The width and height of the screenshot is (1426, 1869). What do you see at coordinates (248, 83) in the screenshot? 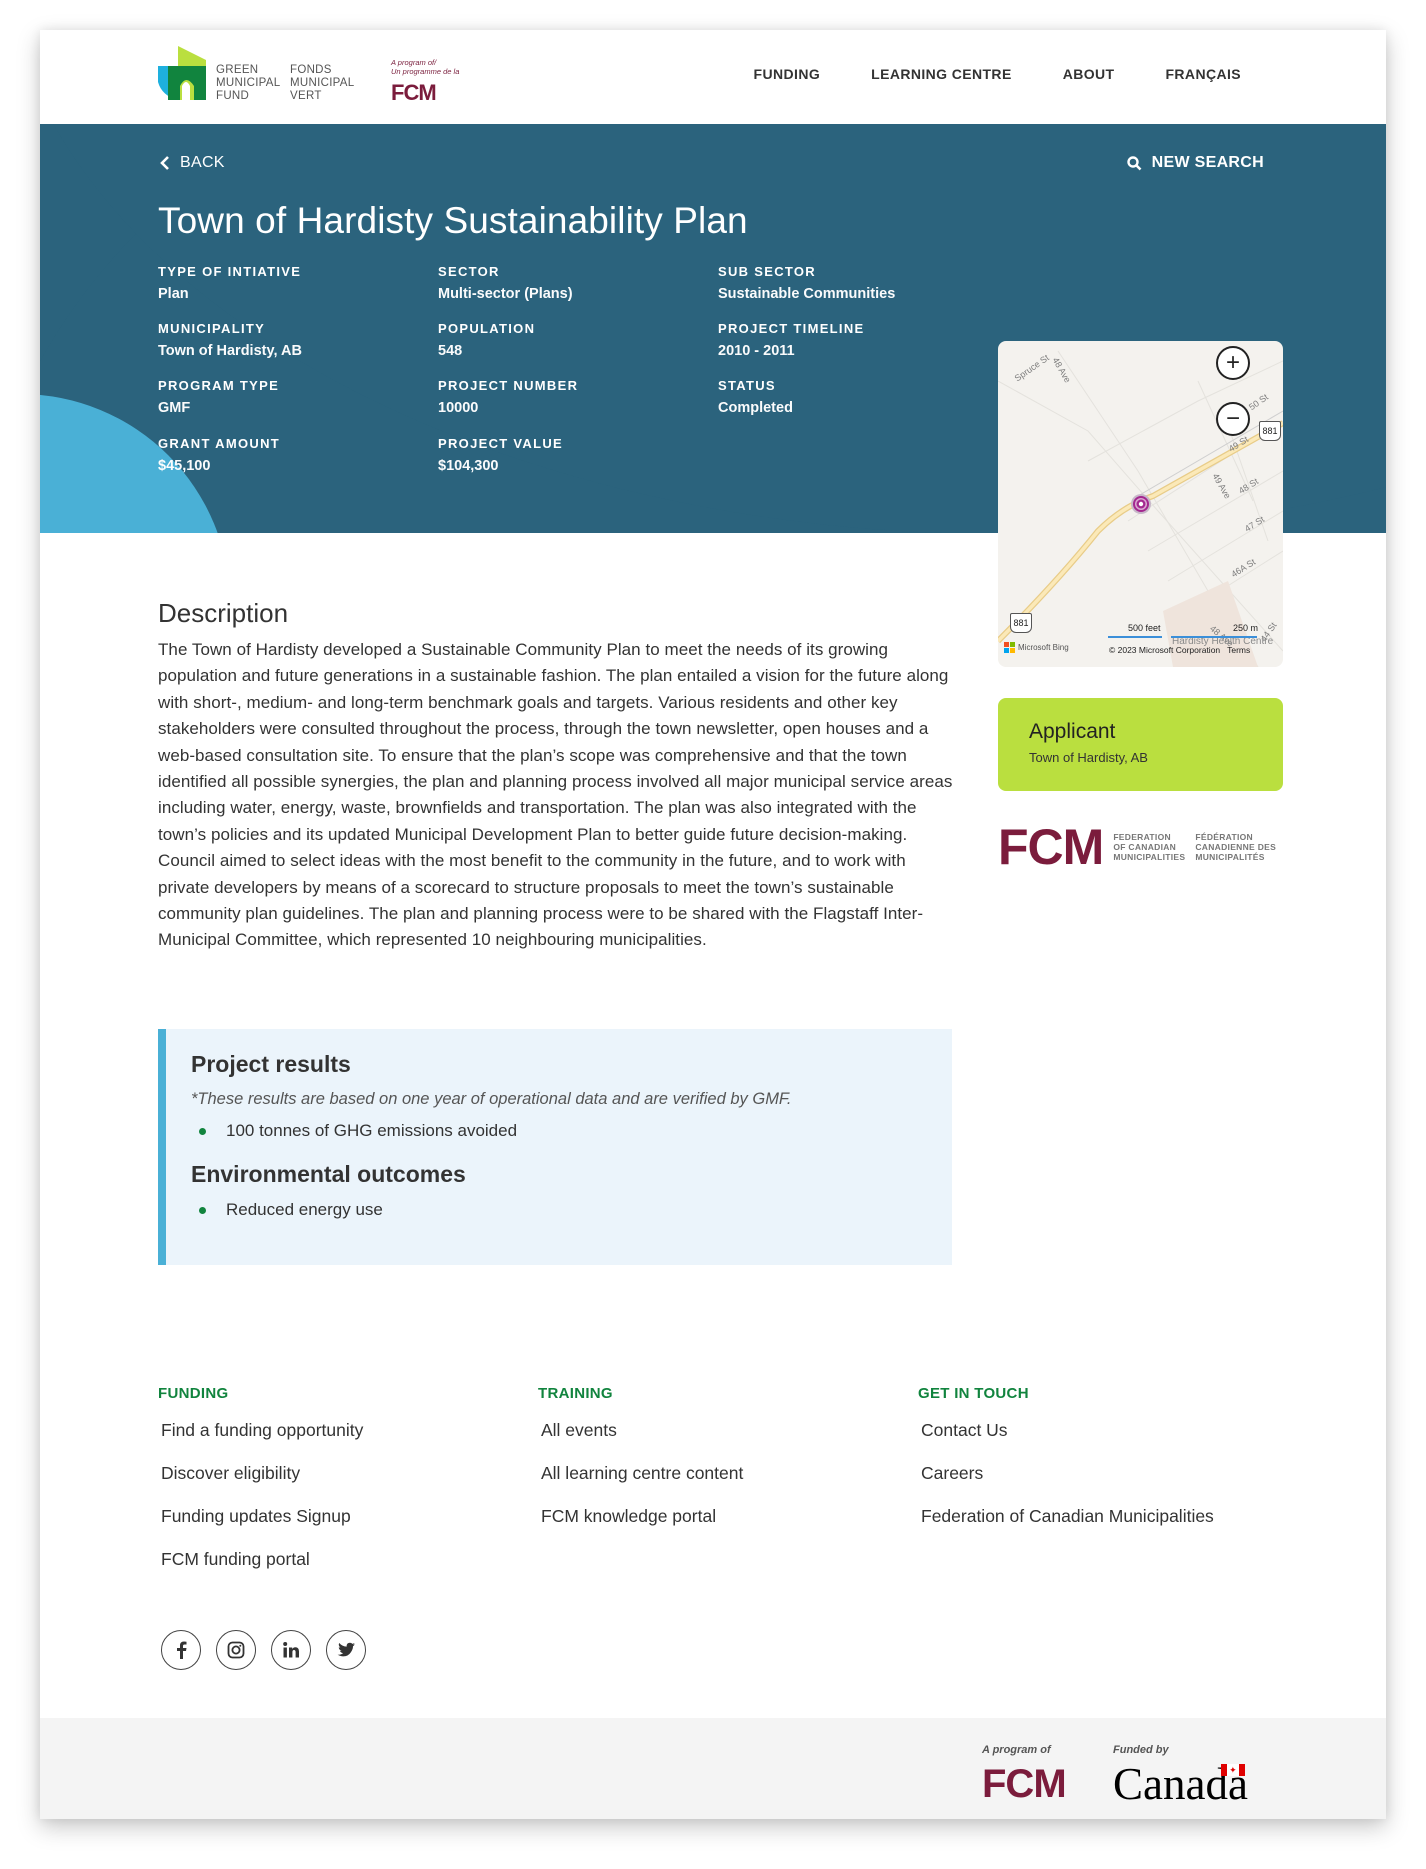
I see `logo-text-en: GREEN MUNICIPAL FUND` at bounding box center [248, 83].